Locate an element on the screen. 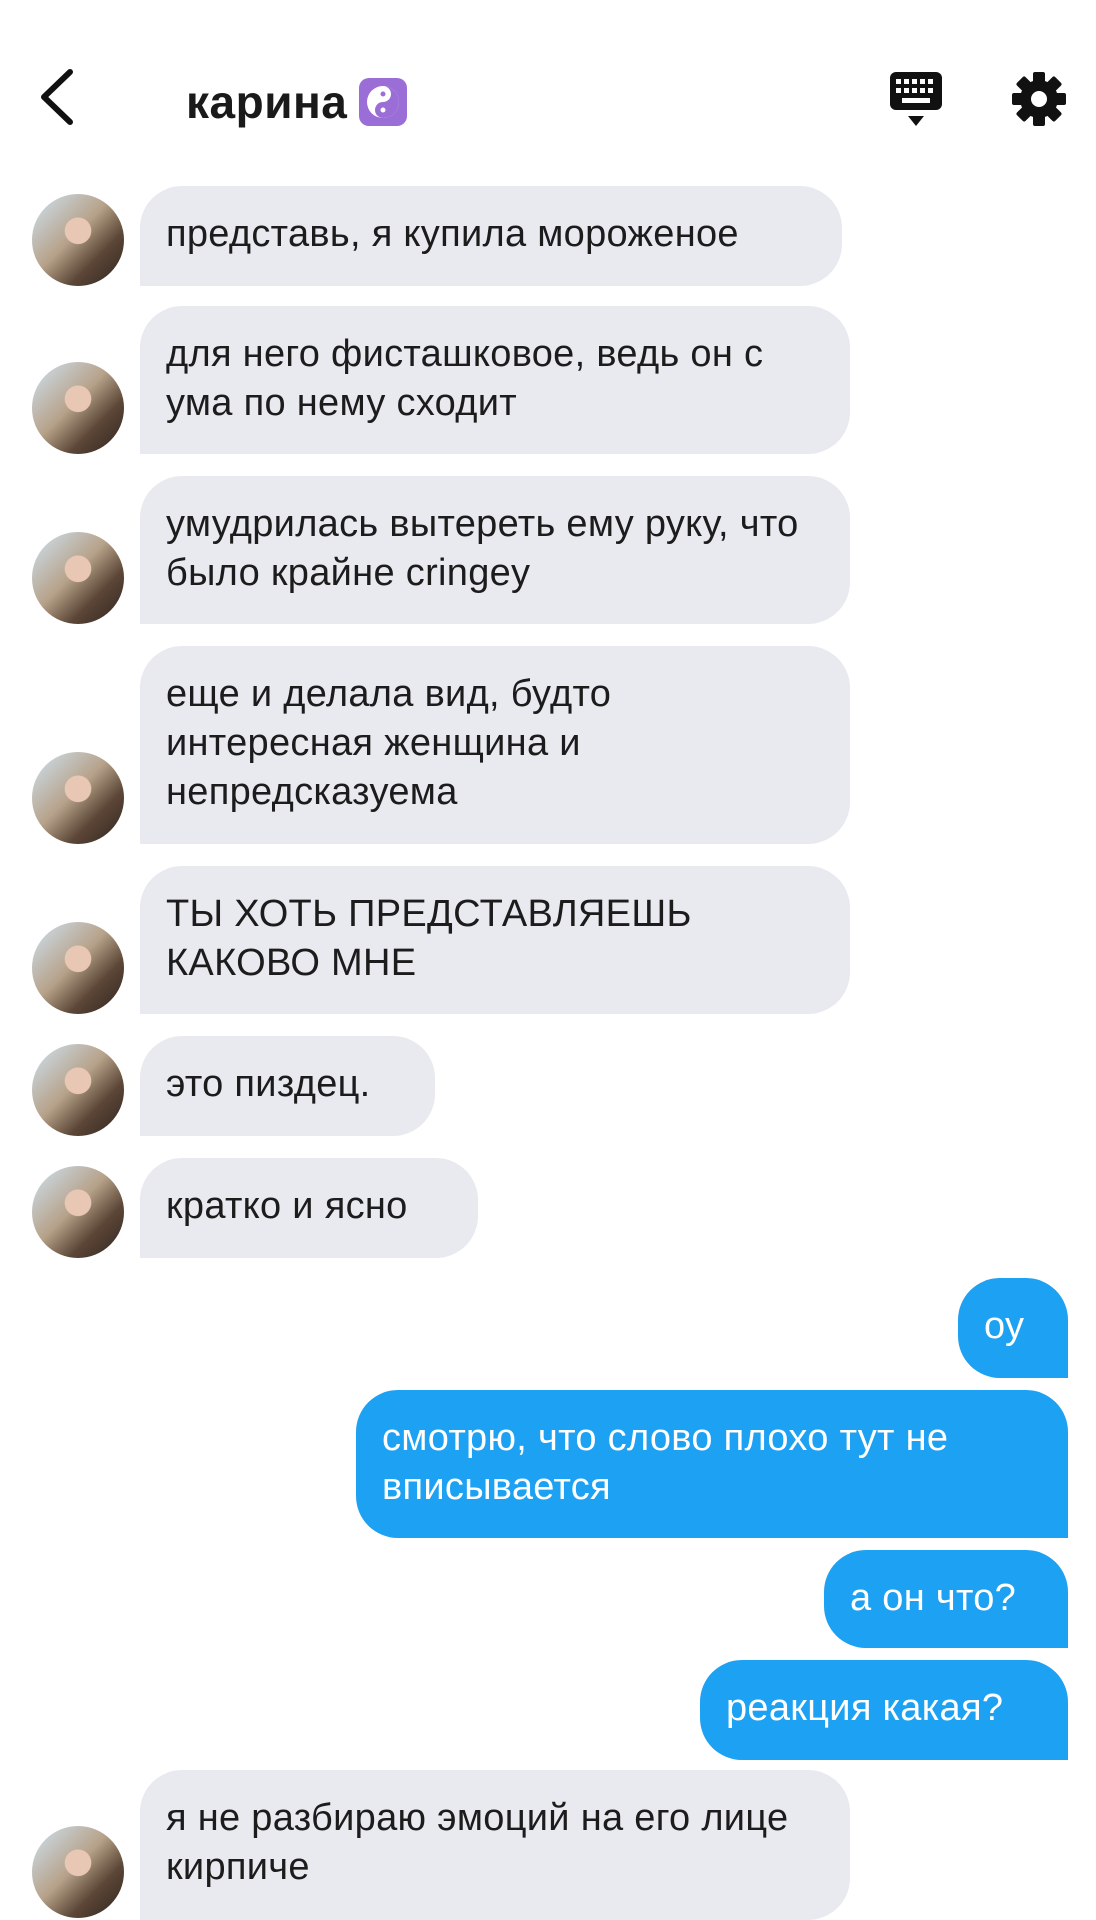  chat-title: карина is located at coordinates (297, 102).